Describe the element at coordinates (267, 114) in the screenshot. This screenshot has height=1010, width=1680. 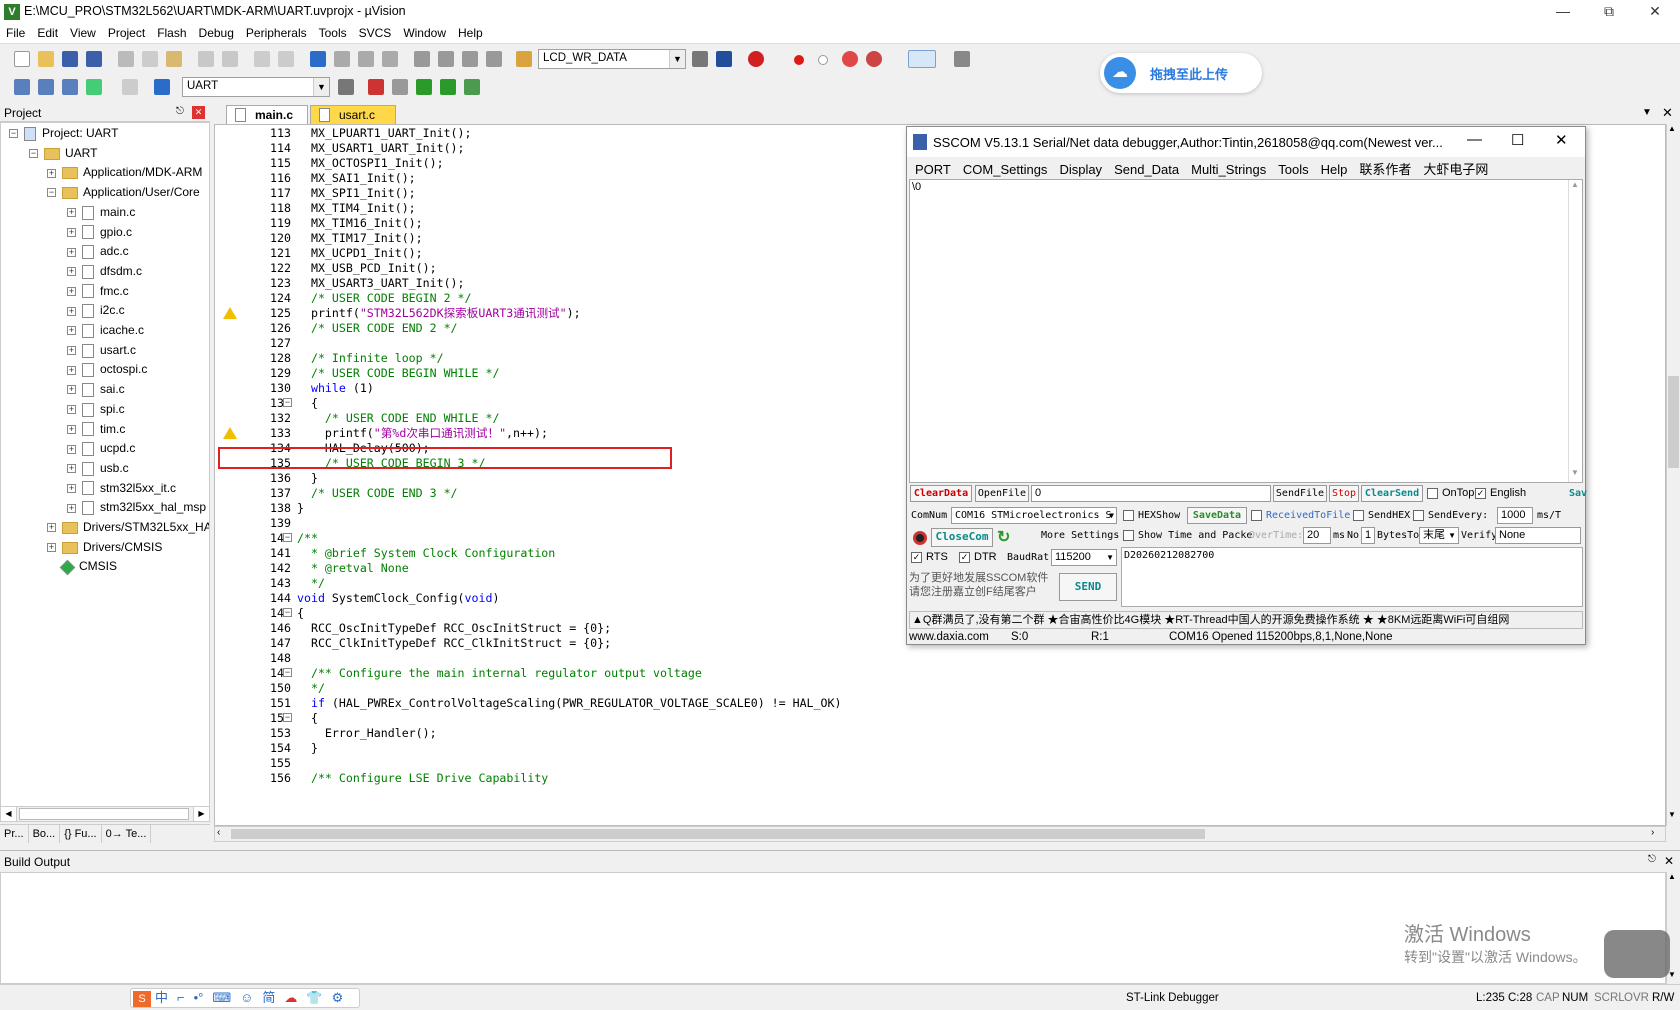
I see `tab-main-c: main.c` at that location.